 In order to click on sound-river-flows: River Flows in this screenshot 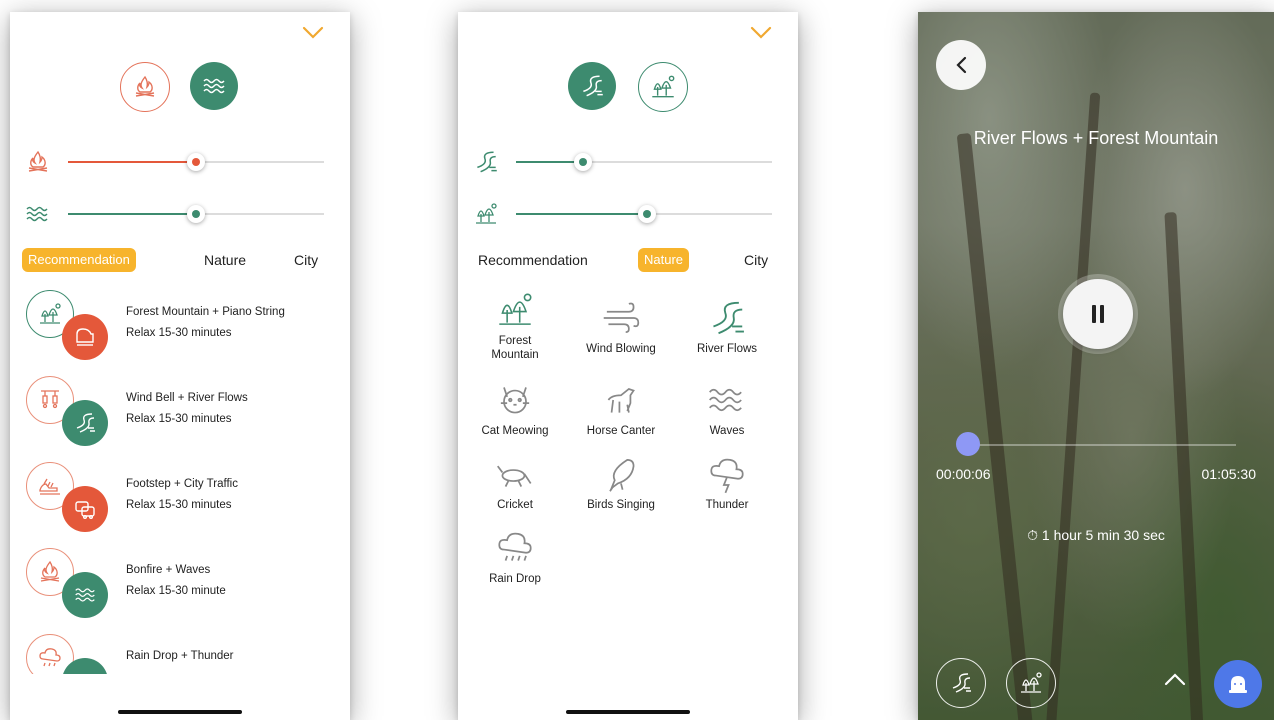, I will do `click(727, 326)`.